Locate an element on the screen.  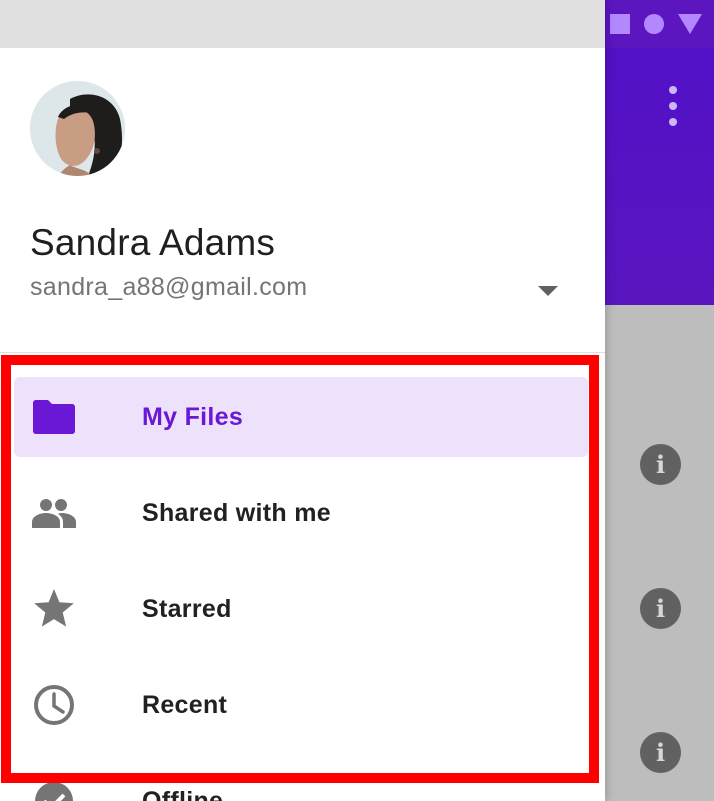
nav-item-label: My Files is located at coordinates (193, 416).